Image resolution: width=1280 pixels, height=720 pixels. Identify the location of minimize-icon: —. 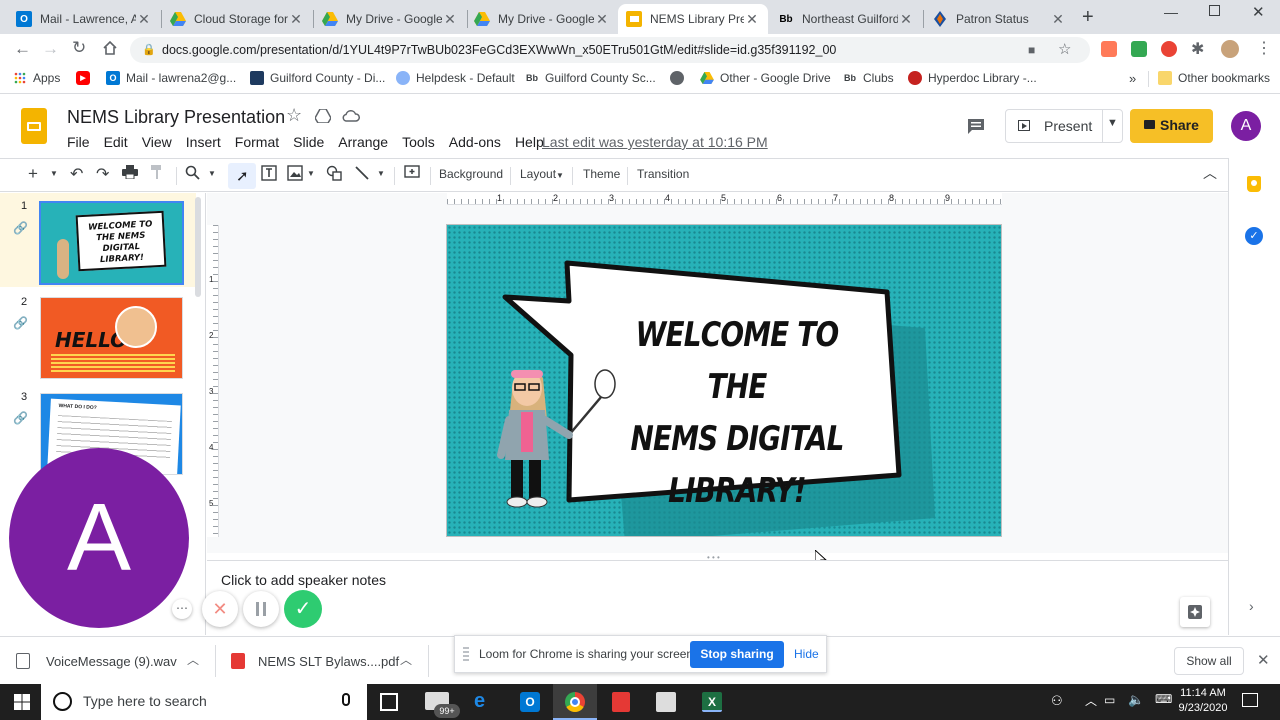
(1171, 12).